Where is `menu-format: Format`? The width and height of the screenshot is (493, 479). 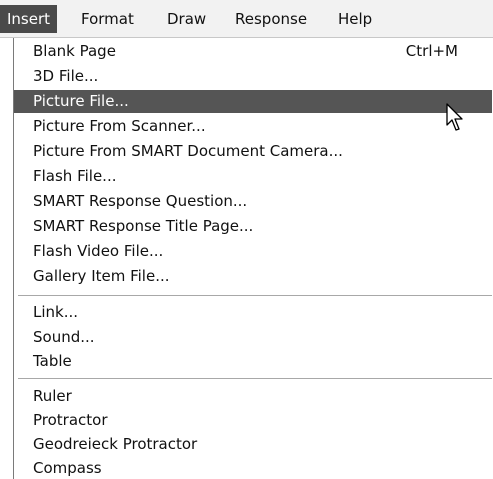
menu-format: Format is located at coordinates (107, 19).